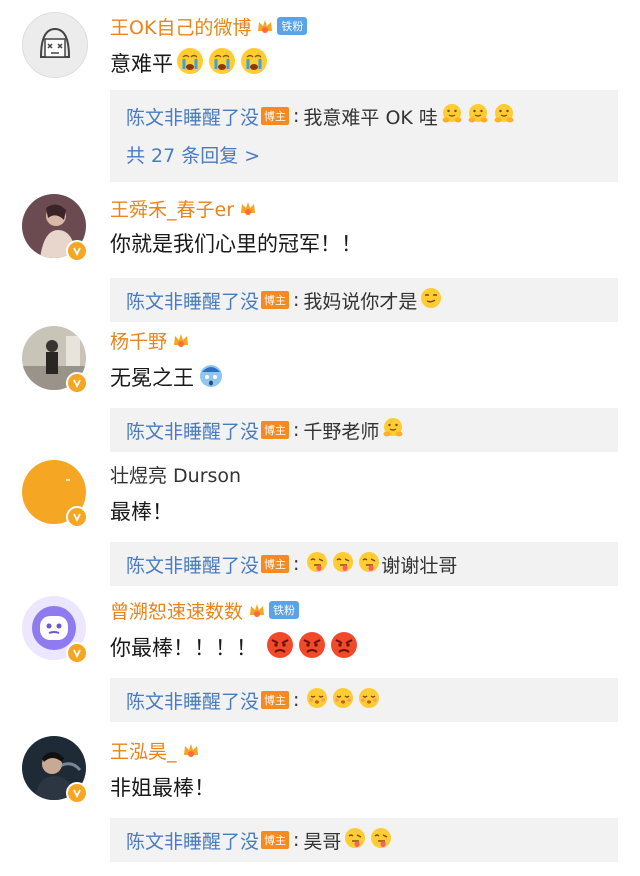 The width and height of the screenshot is (640, 876). I want to click on comment-text-row: 非姐最棒！, so click(162, 787).